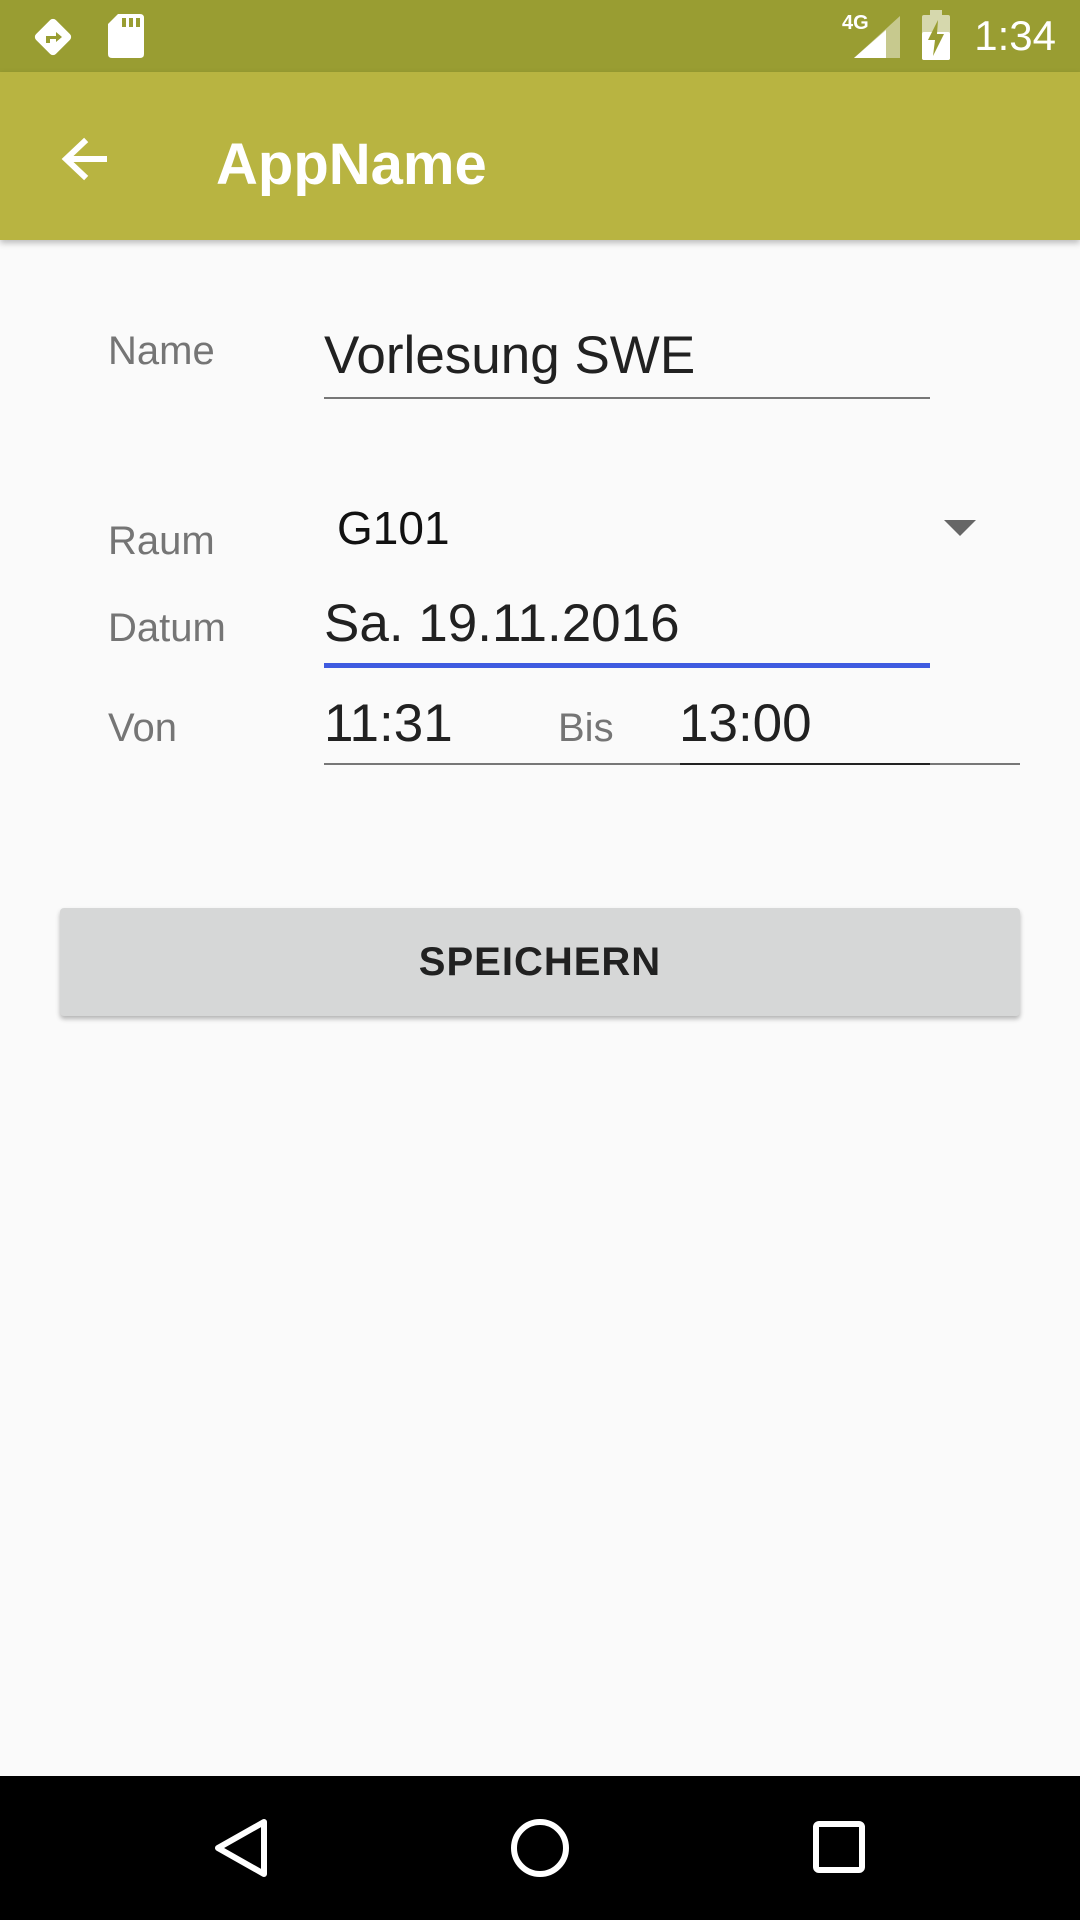 This screenshot has width=1080, height=1920. Describe the element at coordinates (586, 728) in the screenshot. I see `to-label: Bis` at that location.